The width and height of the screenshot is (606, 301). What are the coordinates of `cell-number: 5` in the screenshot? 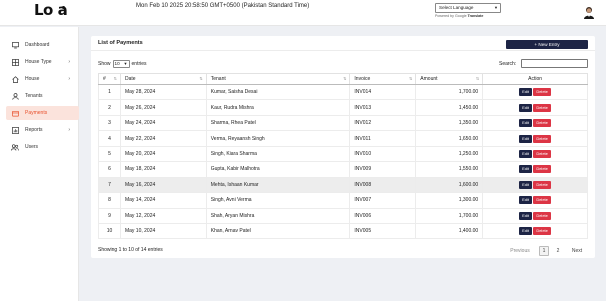 It's located at (109, 154).